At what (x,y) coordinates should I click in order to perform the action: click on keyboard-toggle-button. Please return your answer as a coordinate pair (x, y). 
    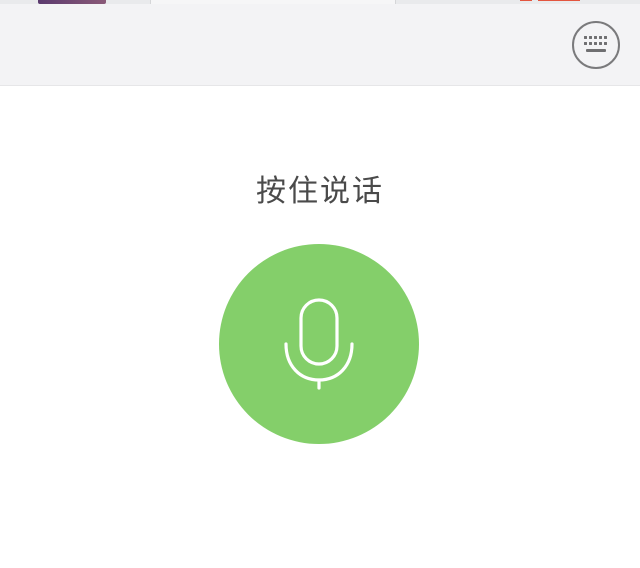
    Looking at the image, I should click on (596, 45).